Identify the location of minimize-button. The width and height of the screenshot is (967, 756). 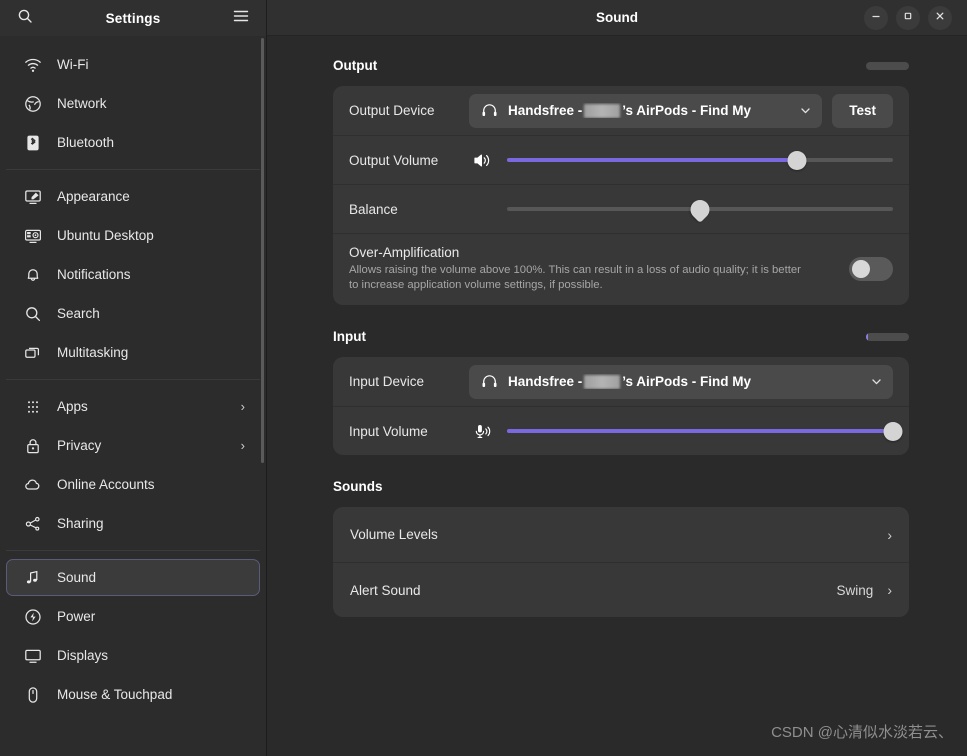
(876, 17).